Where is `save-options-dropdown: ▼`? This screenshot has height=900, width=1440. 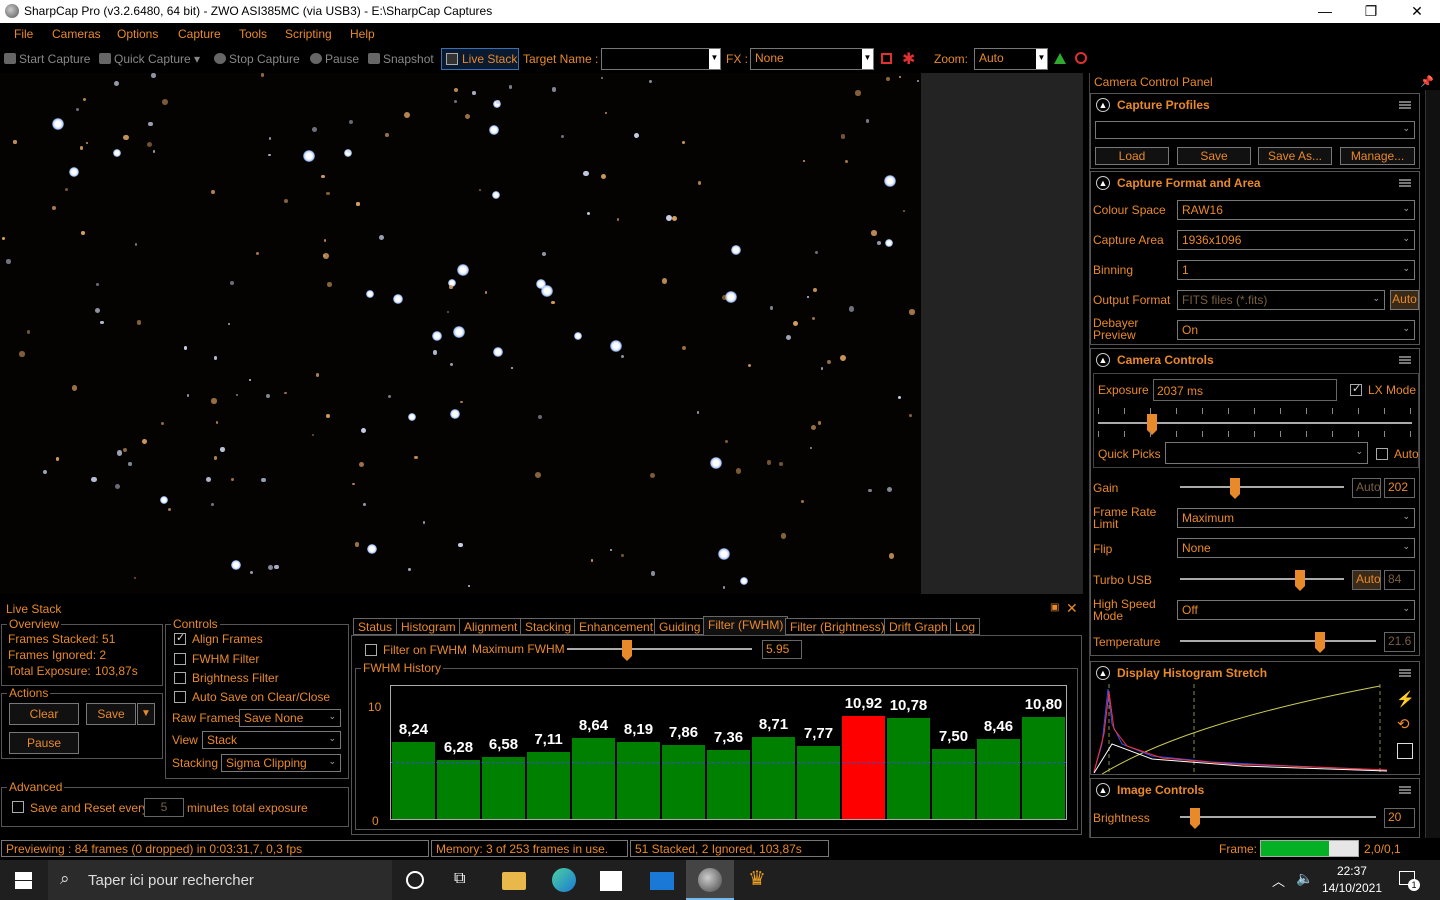
save-options-dropdown: ▼ is located at coordinates (146, 714).